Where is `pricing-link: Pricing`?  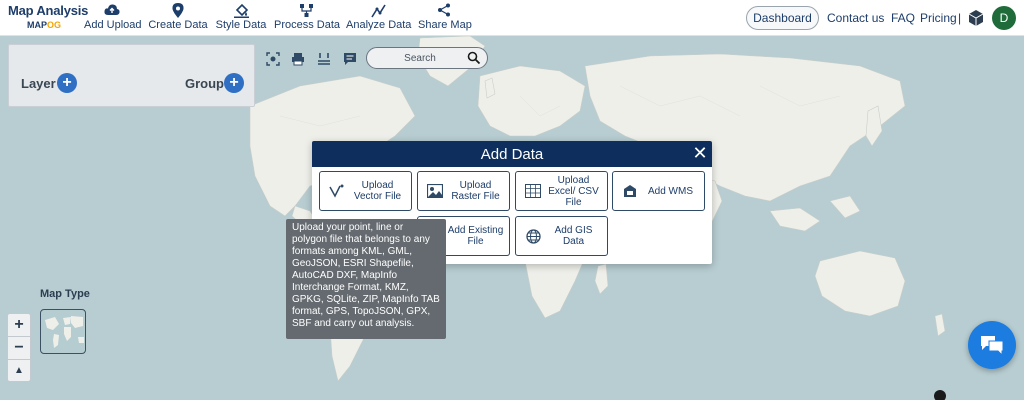 pricing-link: Pricing is located at coordinates (938, 18).